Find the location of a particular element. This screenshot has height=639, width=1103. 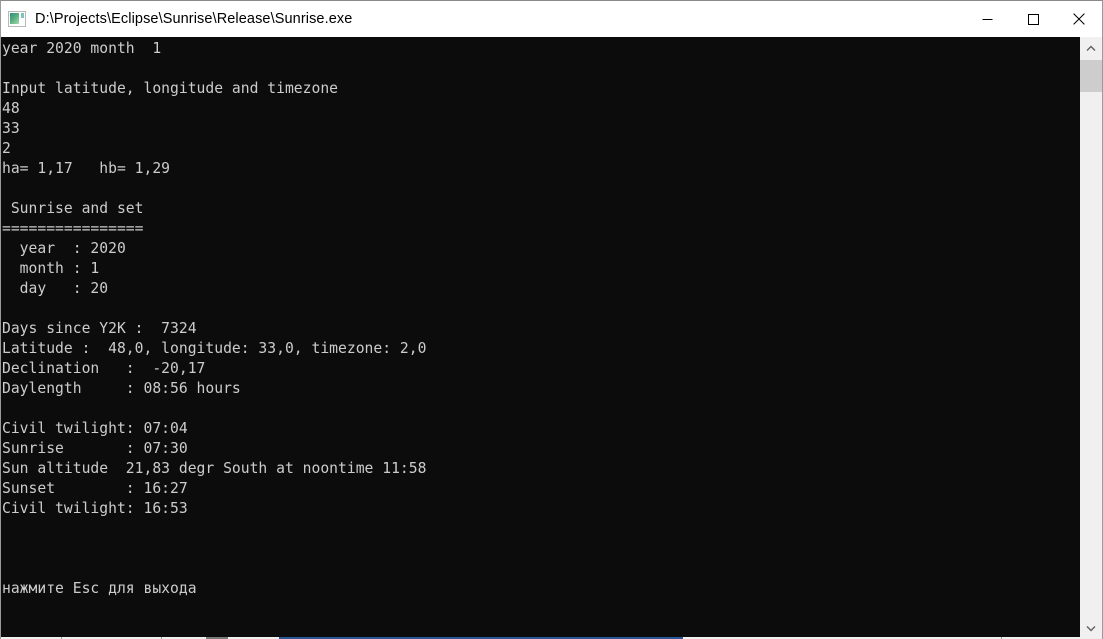

close-icon is located at coordinates (1079, 19).